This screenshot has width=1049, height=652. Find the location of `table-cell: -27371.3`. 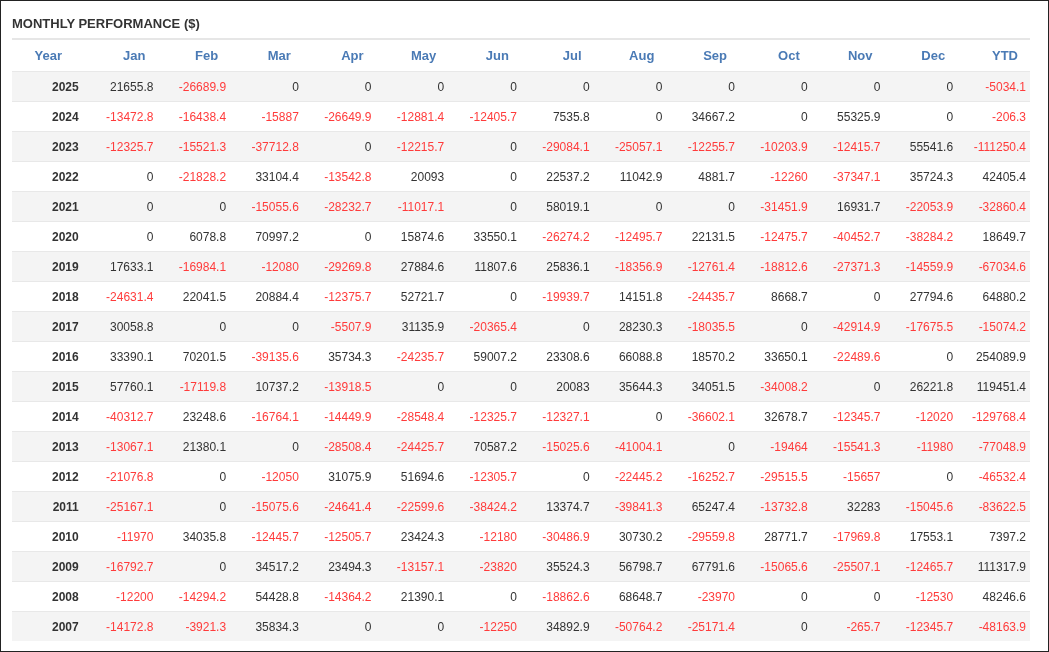

table-cell: -27371.3 is located at coordinates (848, 266).